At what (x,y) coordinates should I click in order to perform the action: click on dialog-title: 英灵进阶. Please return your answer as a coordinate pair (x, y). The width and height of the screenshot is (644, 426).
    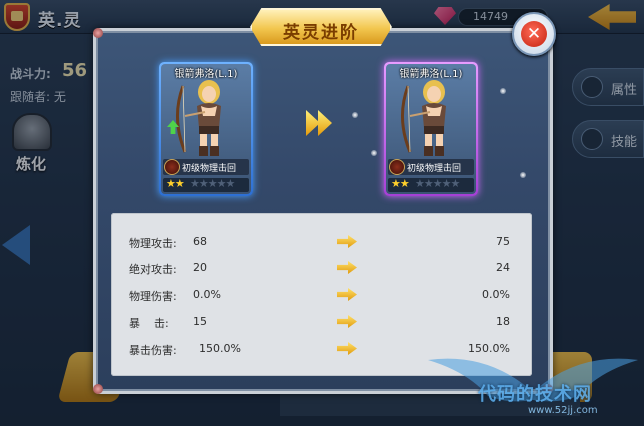
    Looking at the image, I should click on (321, 33).